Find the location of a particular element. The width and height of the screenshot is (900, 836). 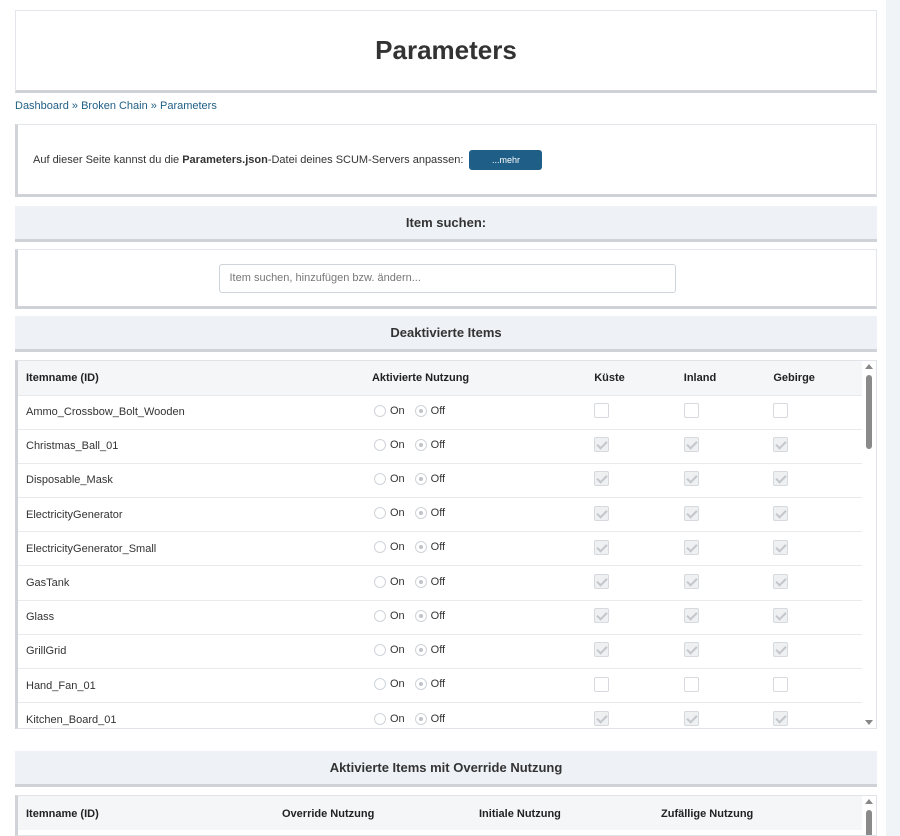

search-card is located at coordinates (446, 279).